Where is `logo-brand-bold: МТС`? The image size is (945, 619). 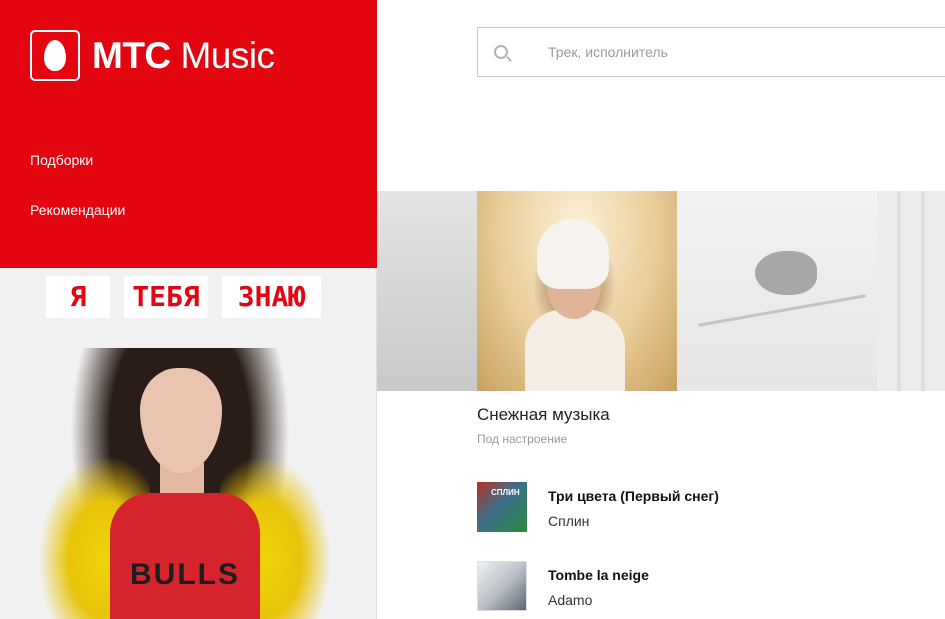
logo-brand-bold: МТС is located at coordinates (131, 55).